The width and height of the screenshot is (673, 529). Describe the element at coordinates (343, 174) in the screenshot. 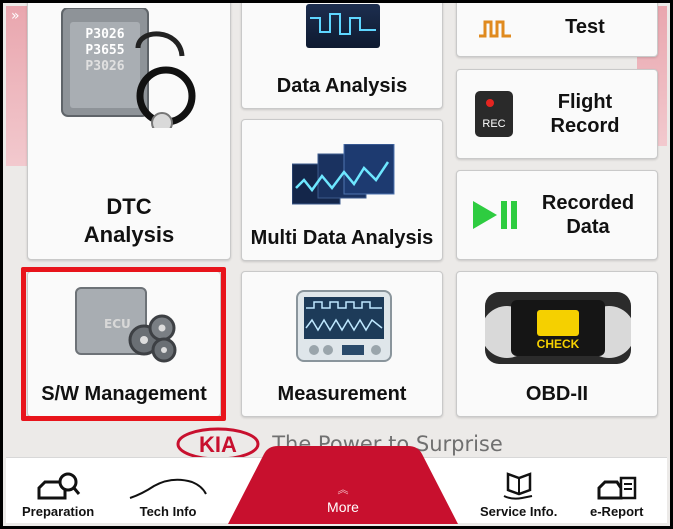

I see `multi-monitor-icon` at that location.